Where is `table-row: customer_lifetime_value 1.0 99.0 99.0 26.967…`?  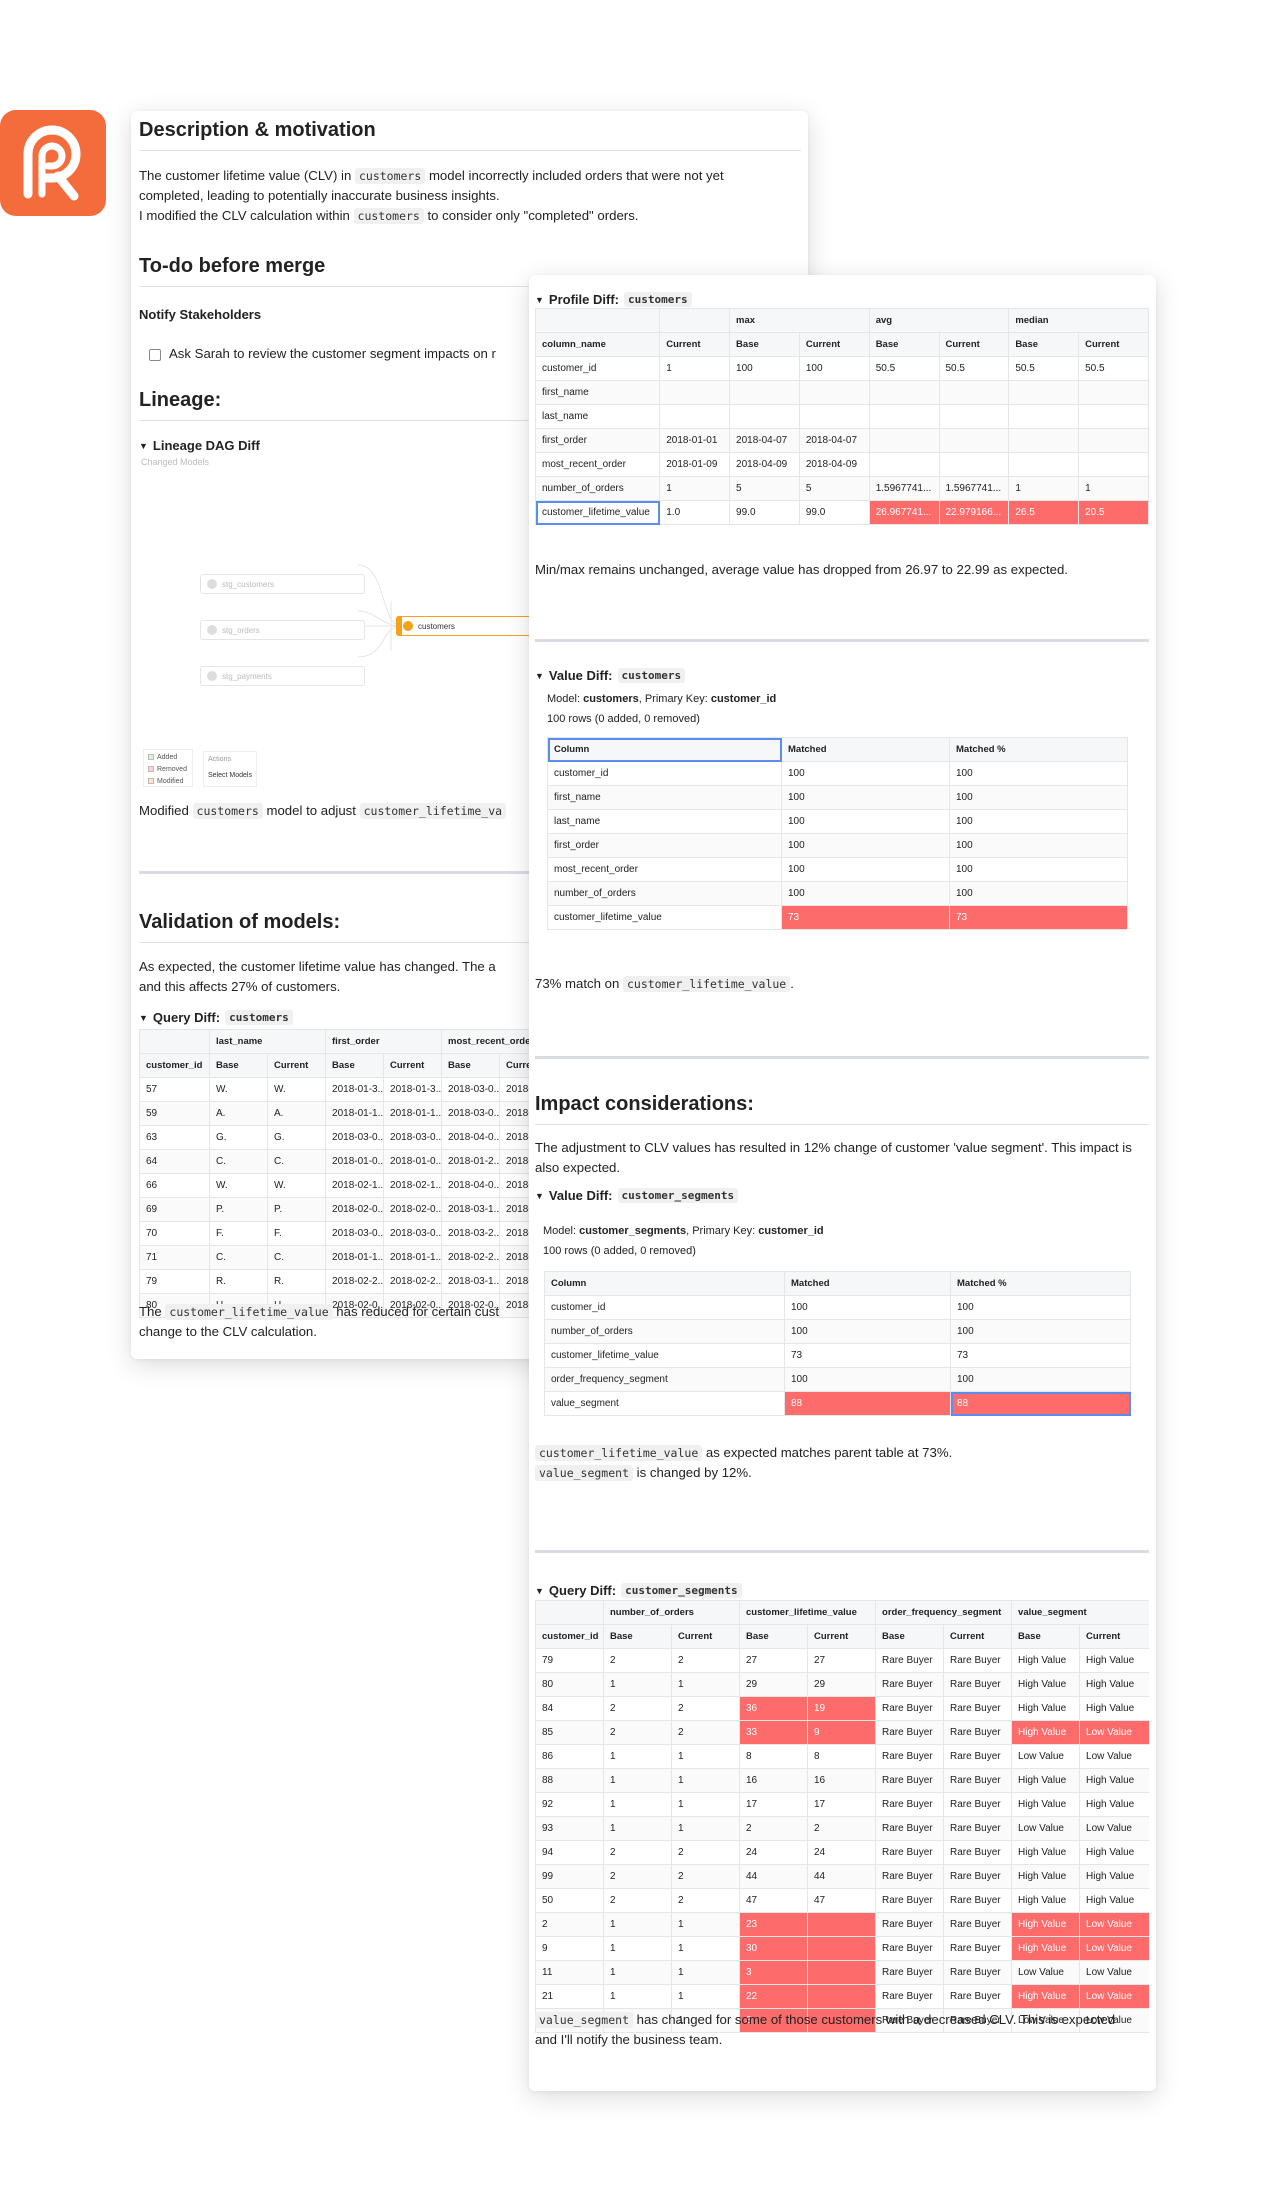 table-row: customer_lifetime_value 1.0 99.0 99.0 26.967… is located at coordinates (842, 512).